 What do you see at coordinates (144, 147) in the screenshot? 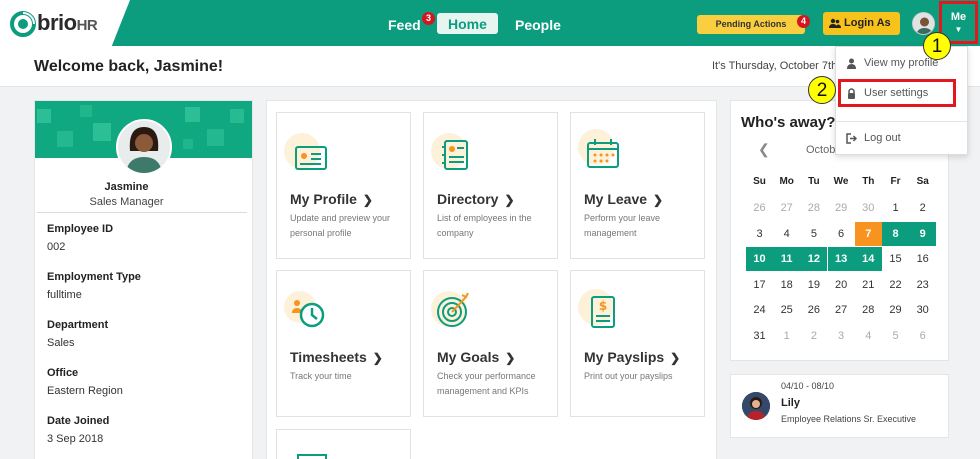
I see `profile-avatar` at bounding box center [144, 147].